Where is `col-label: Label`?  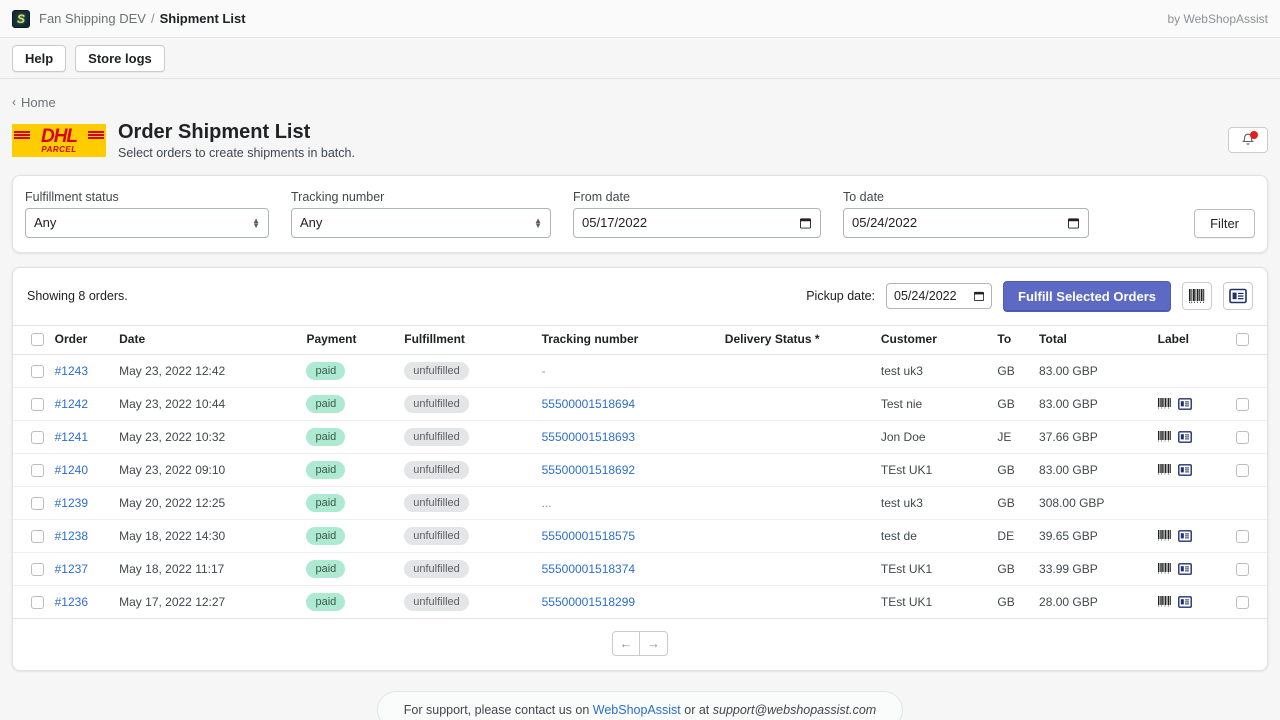 col-label: Label is located at coordinates (1196, 339).